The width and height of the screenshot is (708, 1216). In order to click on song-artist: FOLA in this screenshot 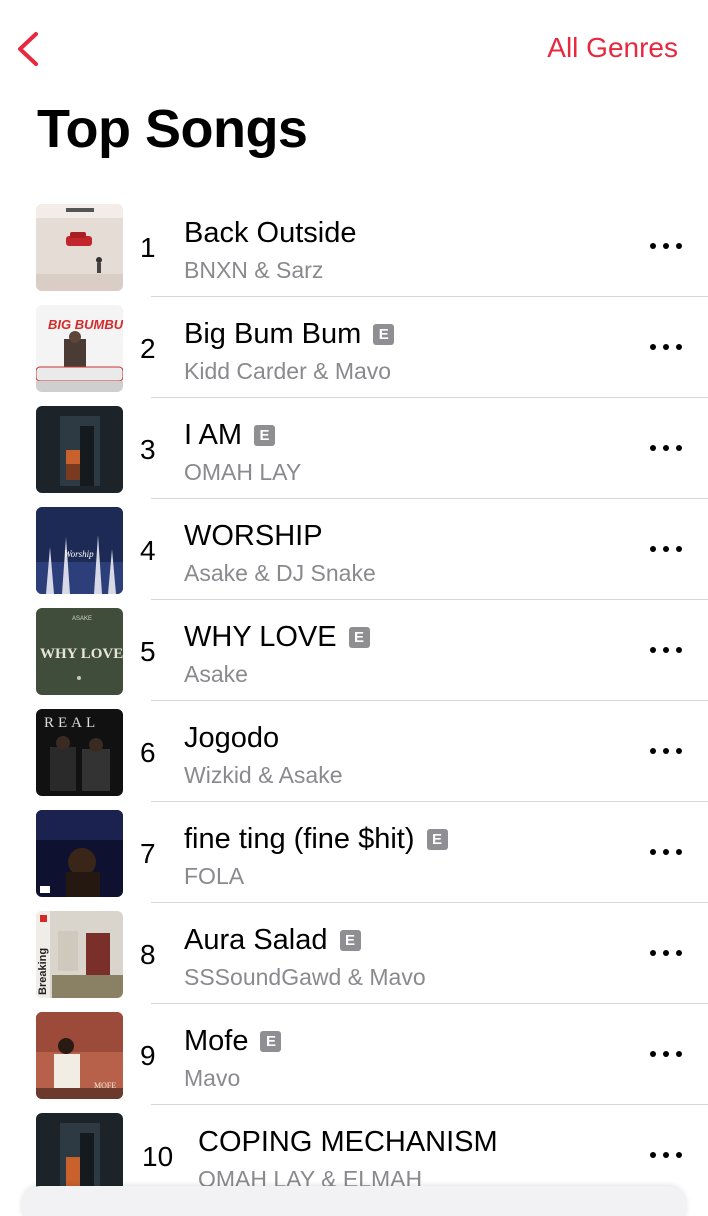, I will do `click(214, 876)`.